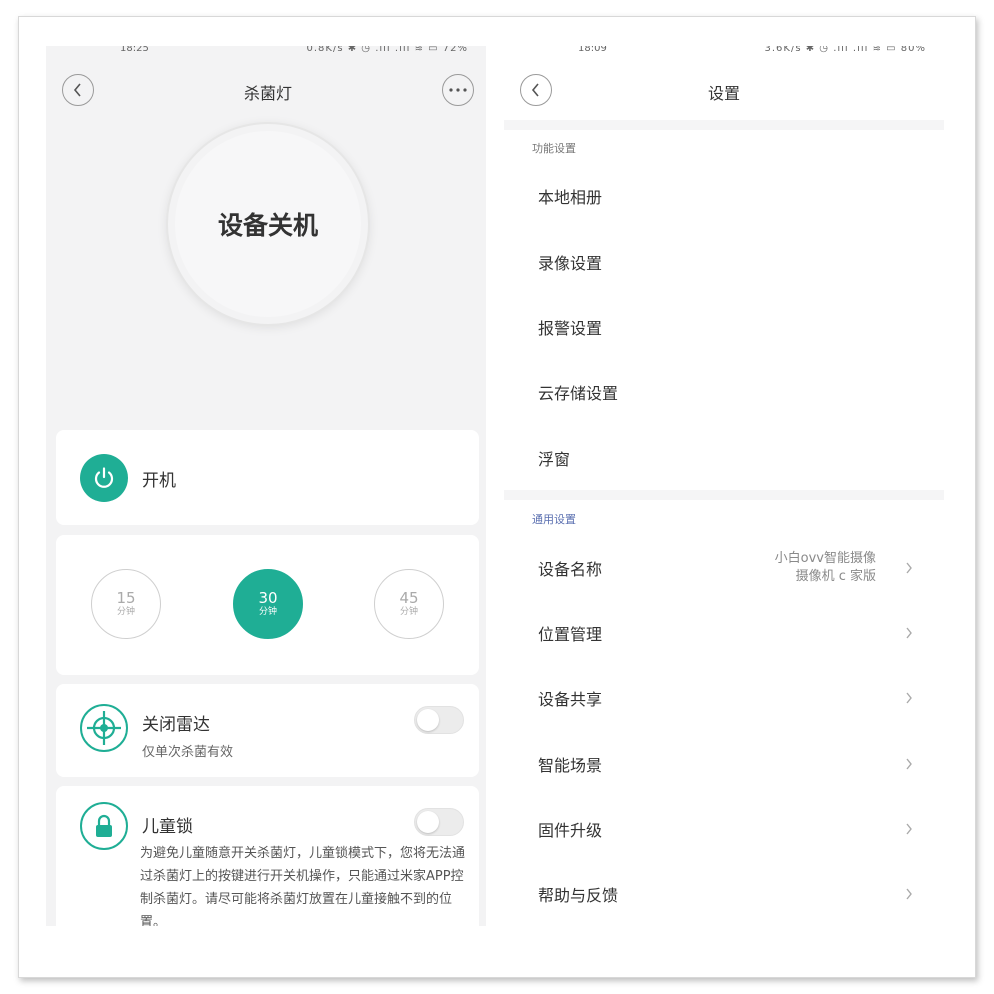  What do you see at coordinates (387, 50) in the screenshot?
I see `status-indicators: 0.8K/s ✱ ◷ .ıll .ıll ≋ ▭ 72%` at bounding box center [387, 50].